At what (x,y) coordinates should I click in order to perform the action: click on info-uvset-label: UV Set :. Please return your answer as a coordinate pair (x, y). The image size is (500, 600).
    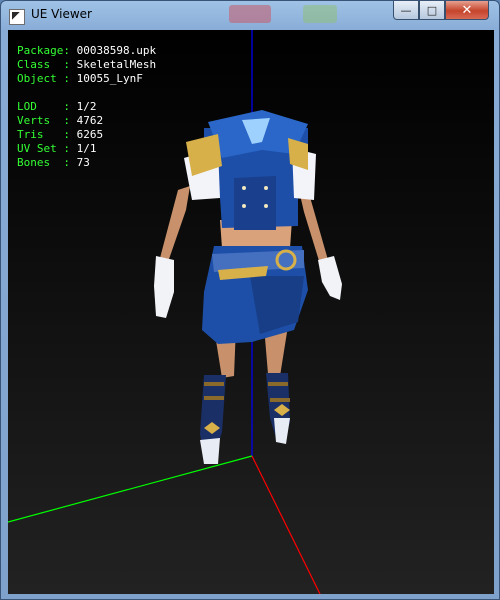
    Looking at the image, I should click on (47, 148).